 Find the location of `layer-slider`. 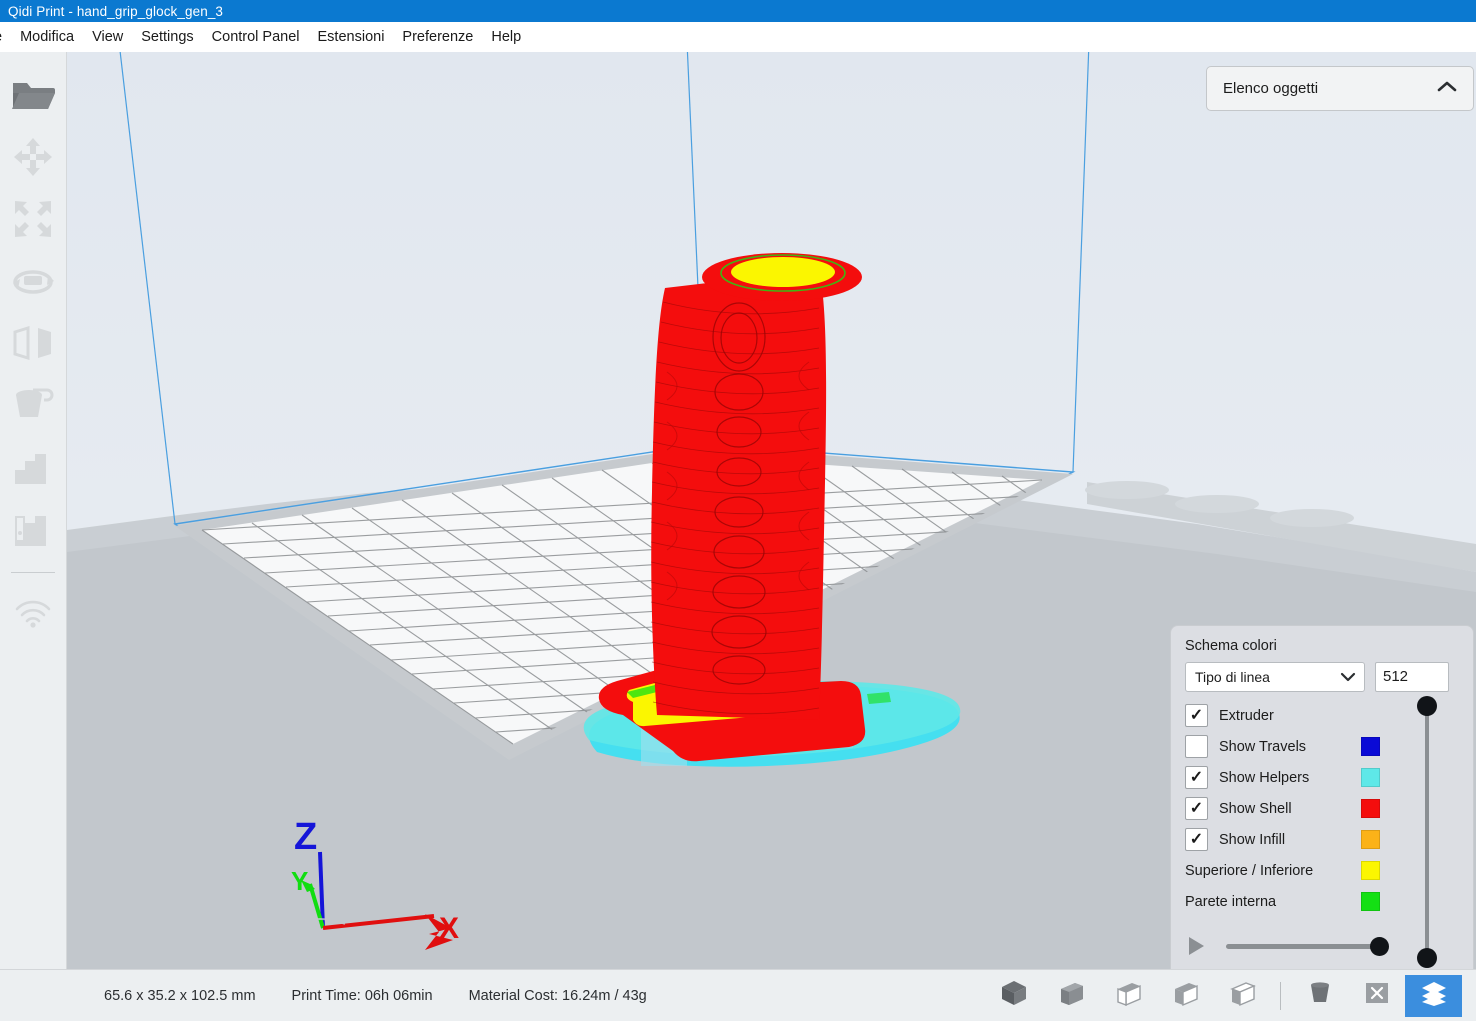

layer-slider is located at coordinates (1427, 832).